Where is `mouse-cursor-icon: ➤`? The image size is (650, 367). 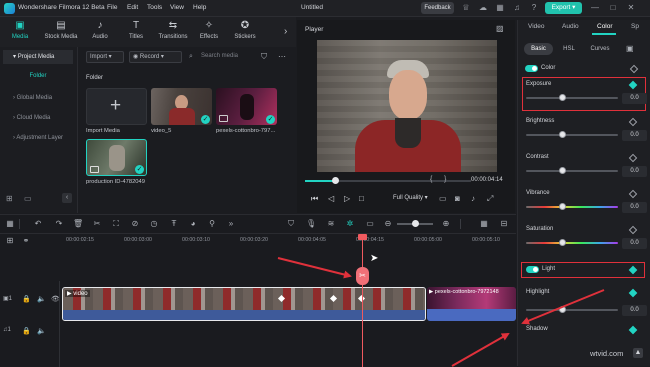 mouse-cursor-icon: ➤ is located at coordinates (374, 258).